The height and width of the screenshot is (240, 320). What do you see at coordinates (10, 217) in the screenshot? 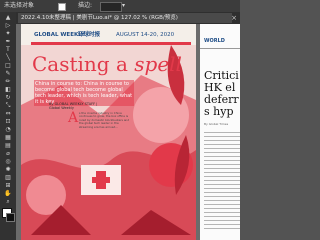
I see `stroke-swatch` at bounding box center [10, 217].